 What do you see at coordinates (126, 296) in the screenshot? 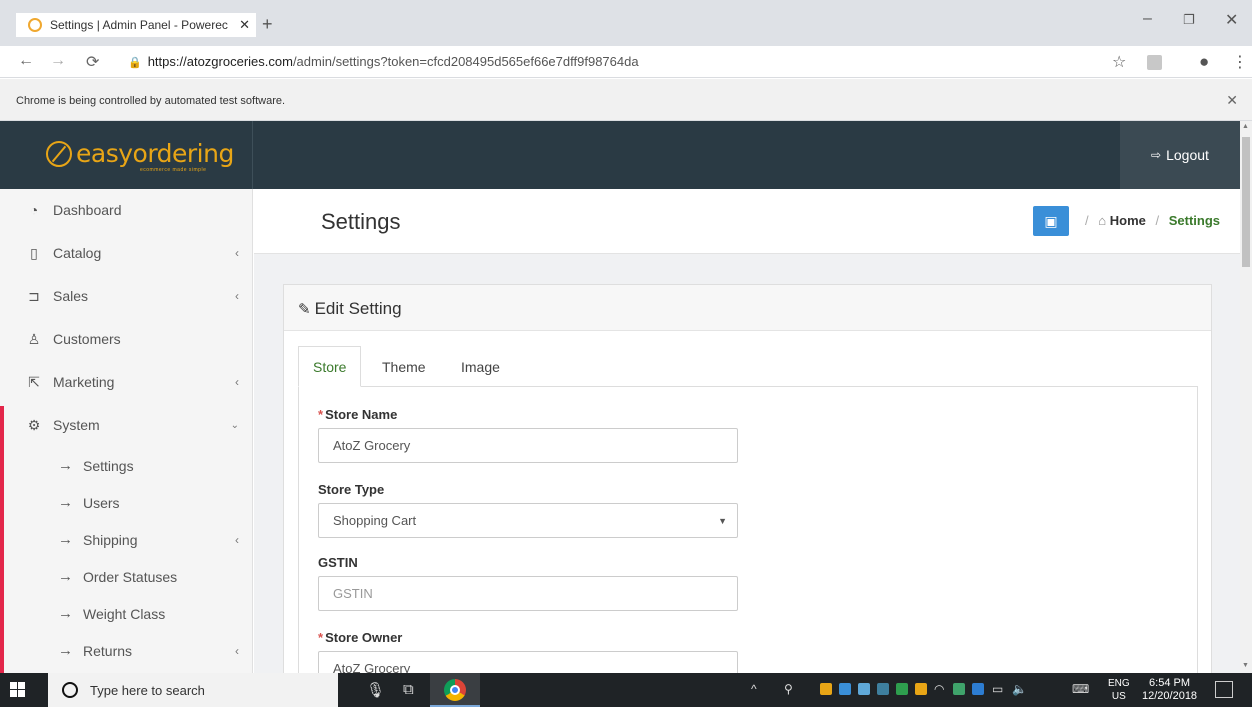
I see `sidebar-item-sales: ⊐ Sales ‹` at bounding box center [126, 296].